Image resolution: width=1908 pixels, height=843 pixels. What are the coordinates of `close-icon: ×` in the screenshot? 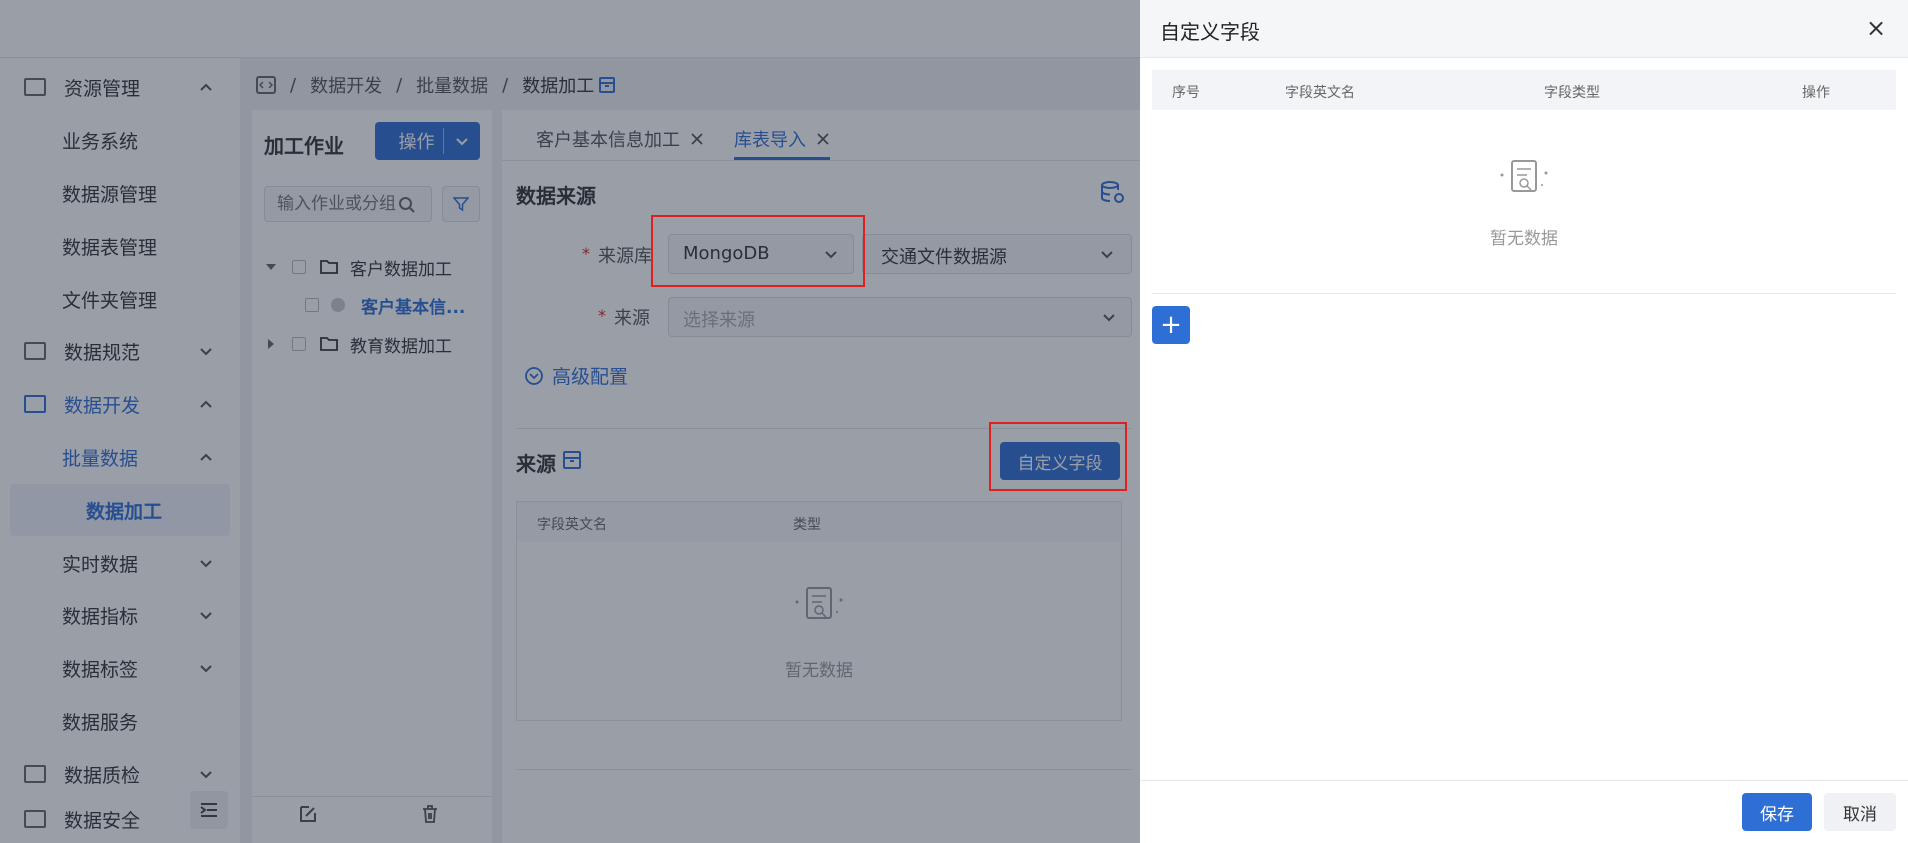 It's located at (1876, 28).